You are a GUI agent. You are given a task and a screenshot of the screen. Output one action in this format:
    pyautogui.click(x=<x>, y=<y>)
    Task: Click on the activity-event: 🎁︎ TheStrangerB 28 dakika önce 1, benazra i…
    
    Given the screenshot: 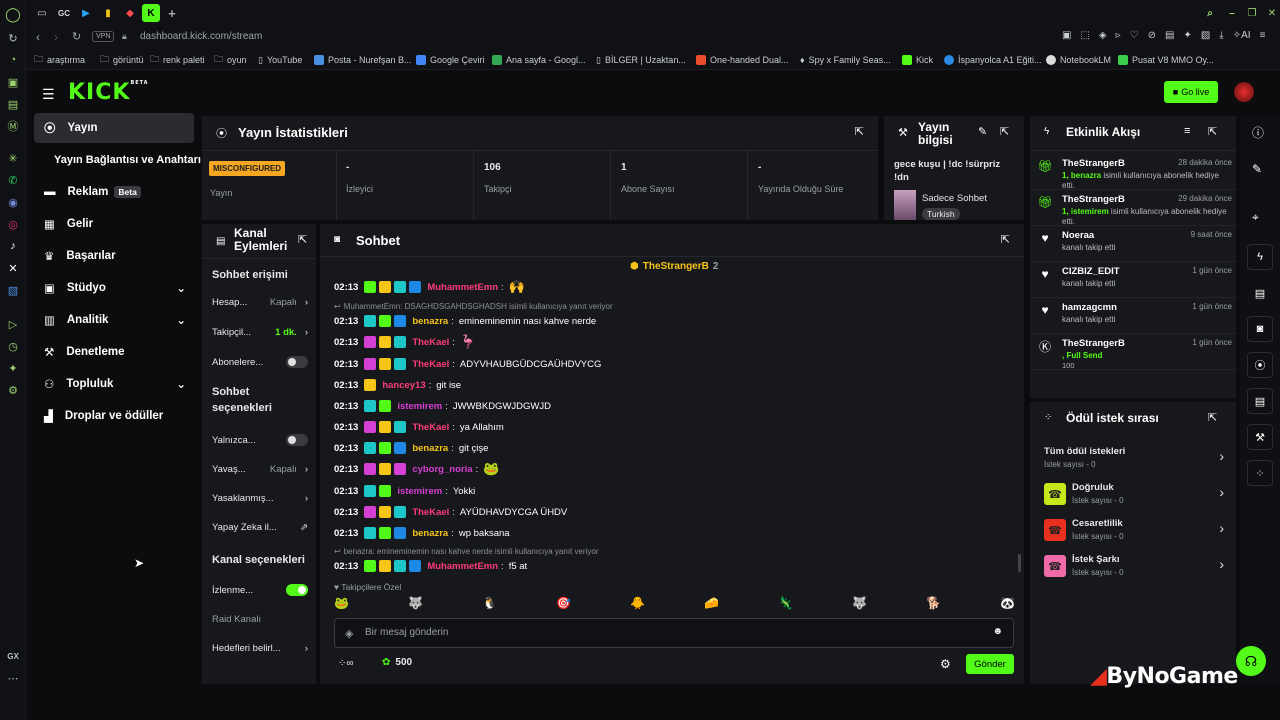 What is the action you would take?
    pyautogui.click(x=1133, y=172)
    